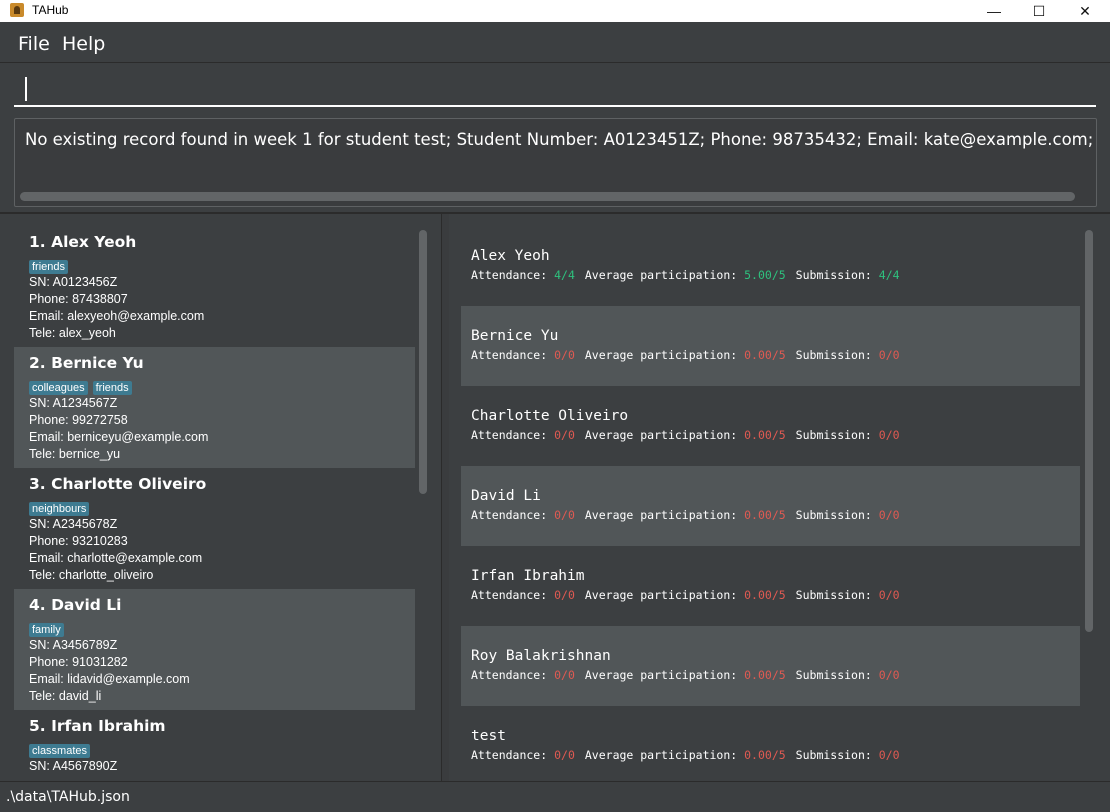 This screenshot has width=1110, height=812. I want to click on minimize-button: —, so click(994, 11).